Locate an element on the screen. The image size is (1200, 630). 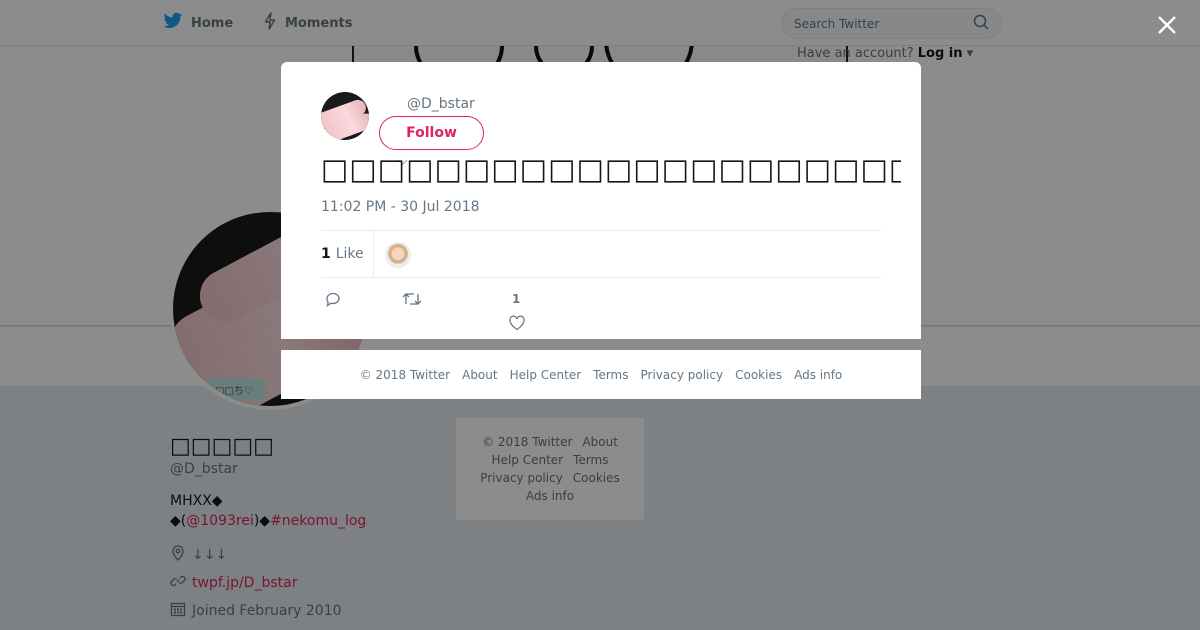
tweet-stats: 1 Like is located at coordinates (601, 254).